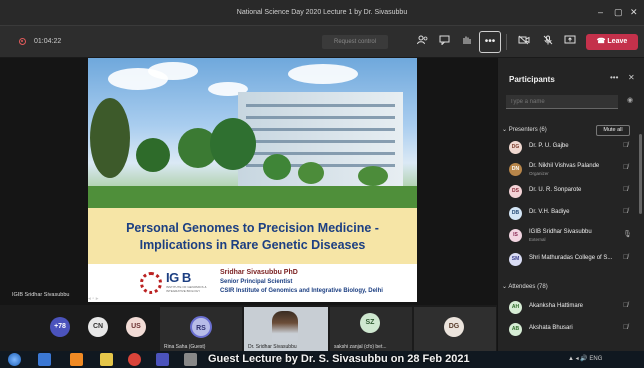 This screenshot has height=368, width=644. I want to click on recording-icon, so click(22, 41).